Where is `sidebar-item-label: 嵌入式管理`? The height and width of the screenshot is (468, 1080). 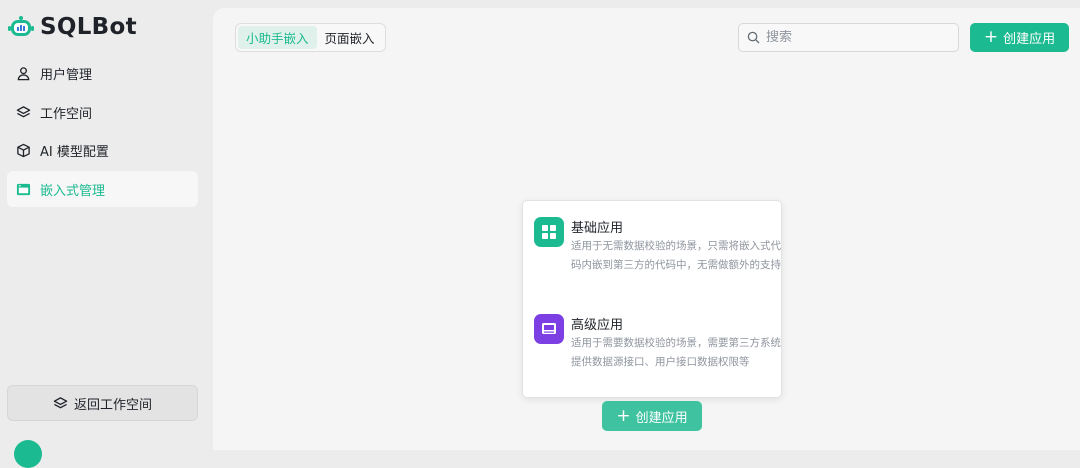
sidebar-item-label: 嵌入式管理 is located at coordinates (73, 191).